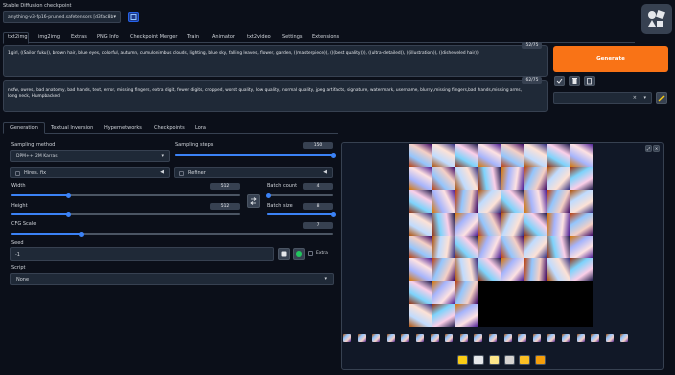 The image size is (675, 375). I want to click on batch-size-value: 8, so click(318, 206).